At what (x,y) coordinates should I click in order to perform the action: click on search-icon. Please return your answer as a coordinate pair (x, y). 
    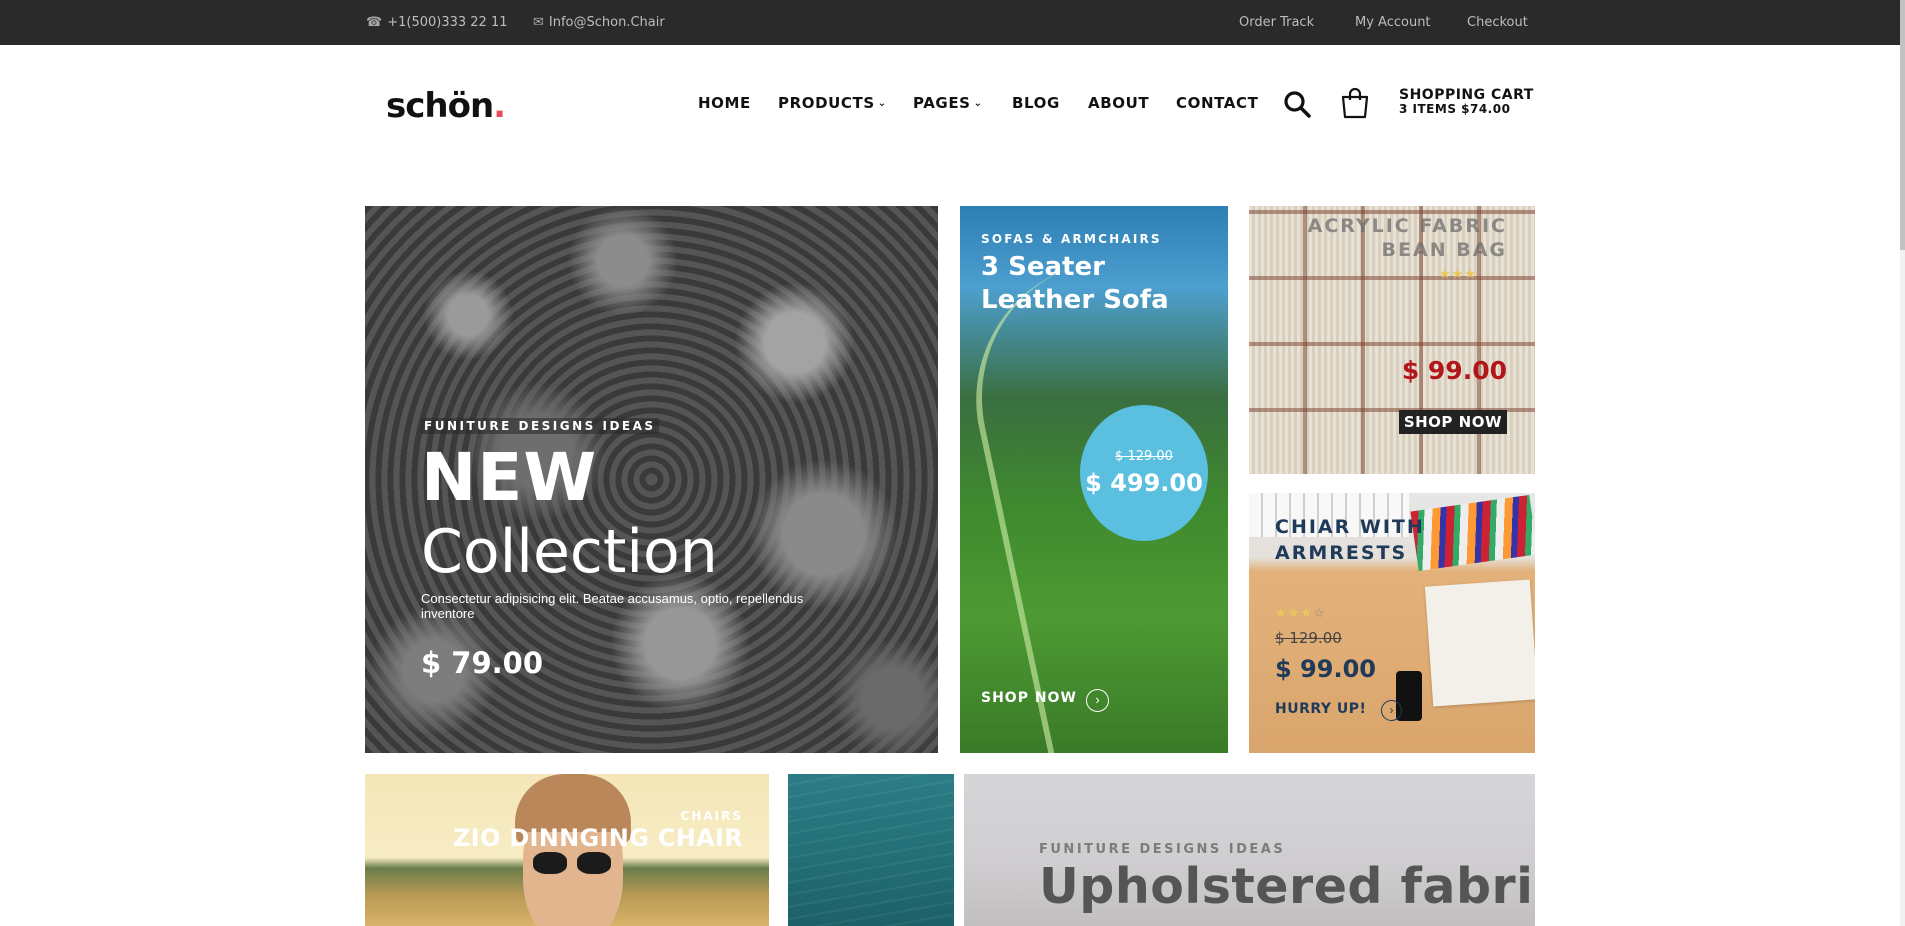
    Looking at the image, I should click on (1297, 104).